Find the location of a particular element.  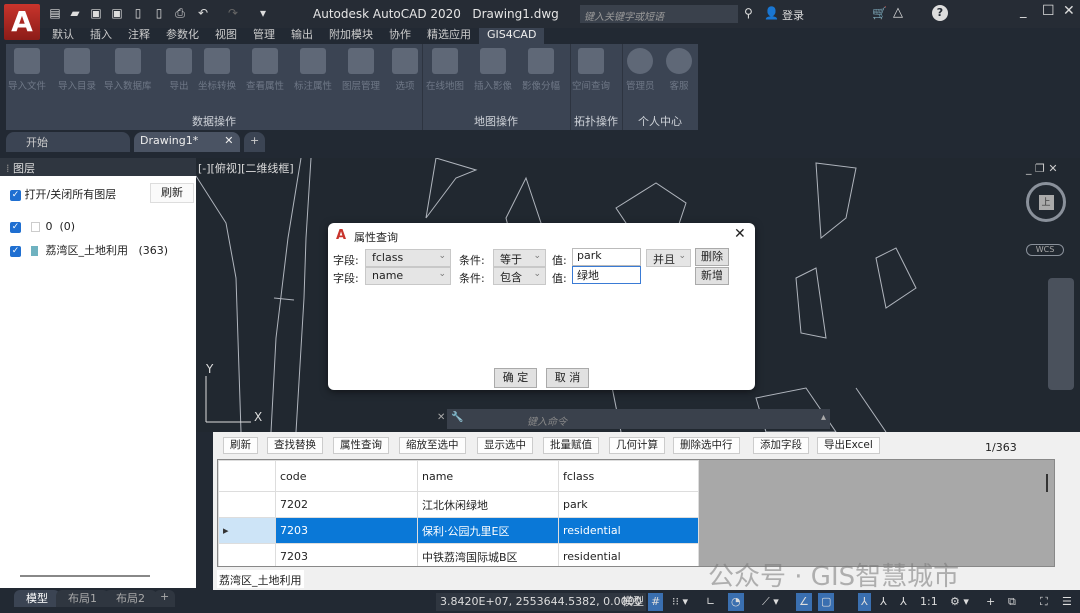

share-icon: ▯ is located at coordinates (159, 13).